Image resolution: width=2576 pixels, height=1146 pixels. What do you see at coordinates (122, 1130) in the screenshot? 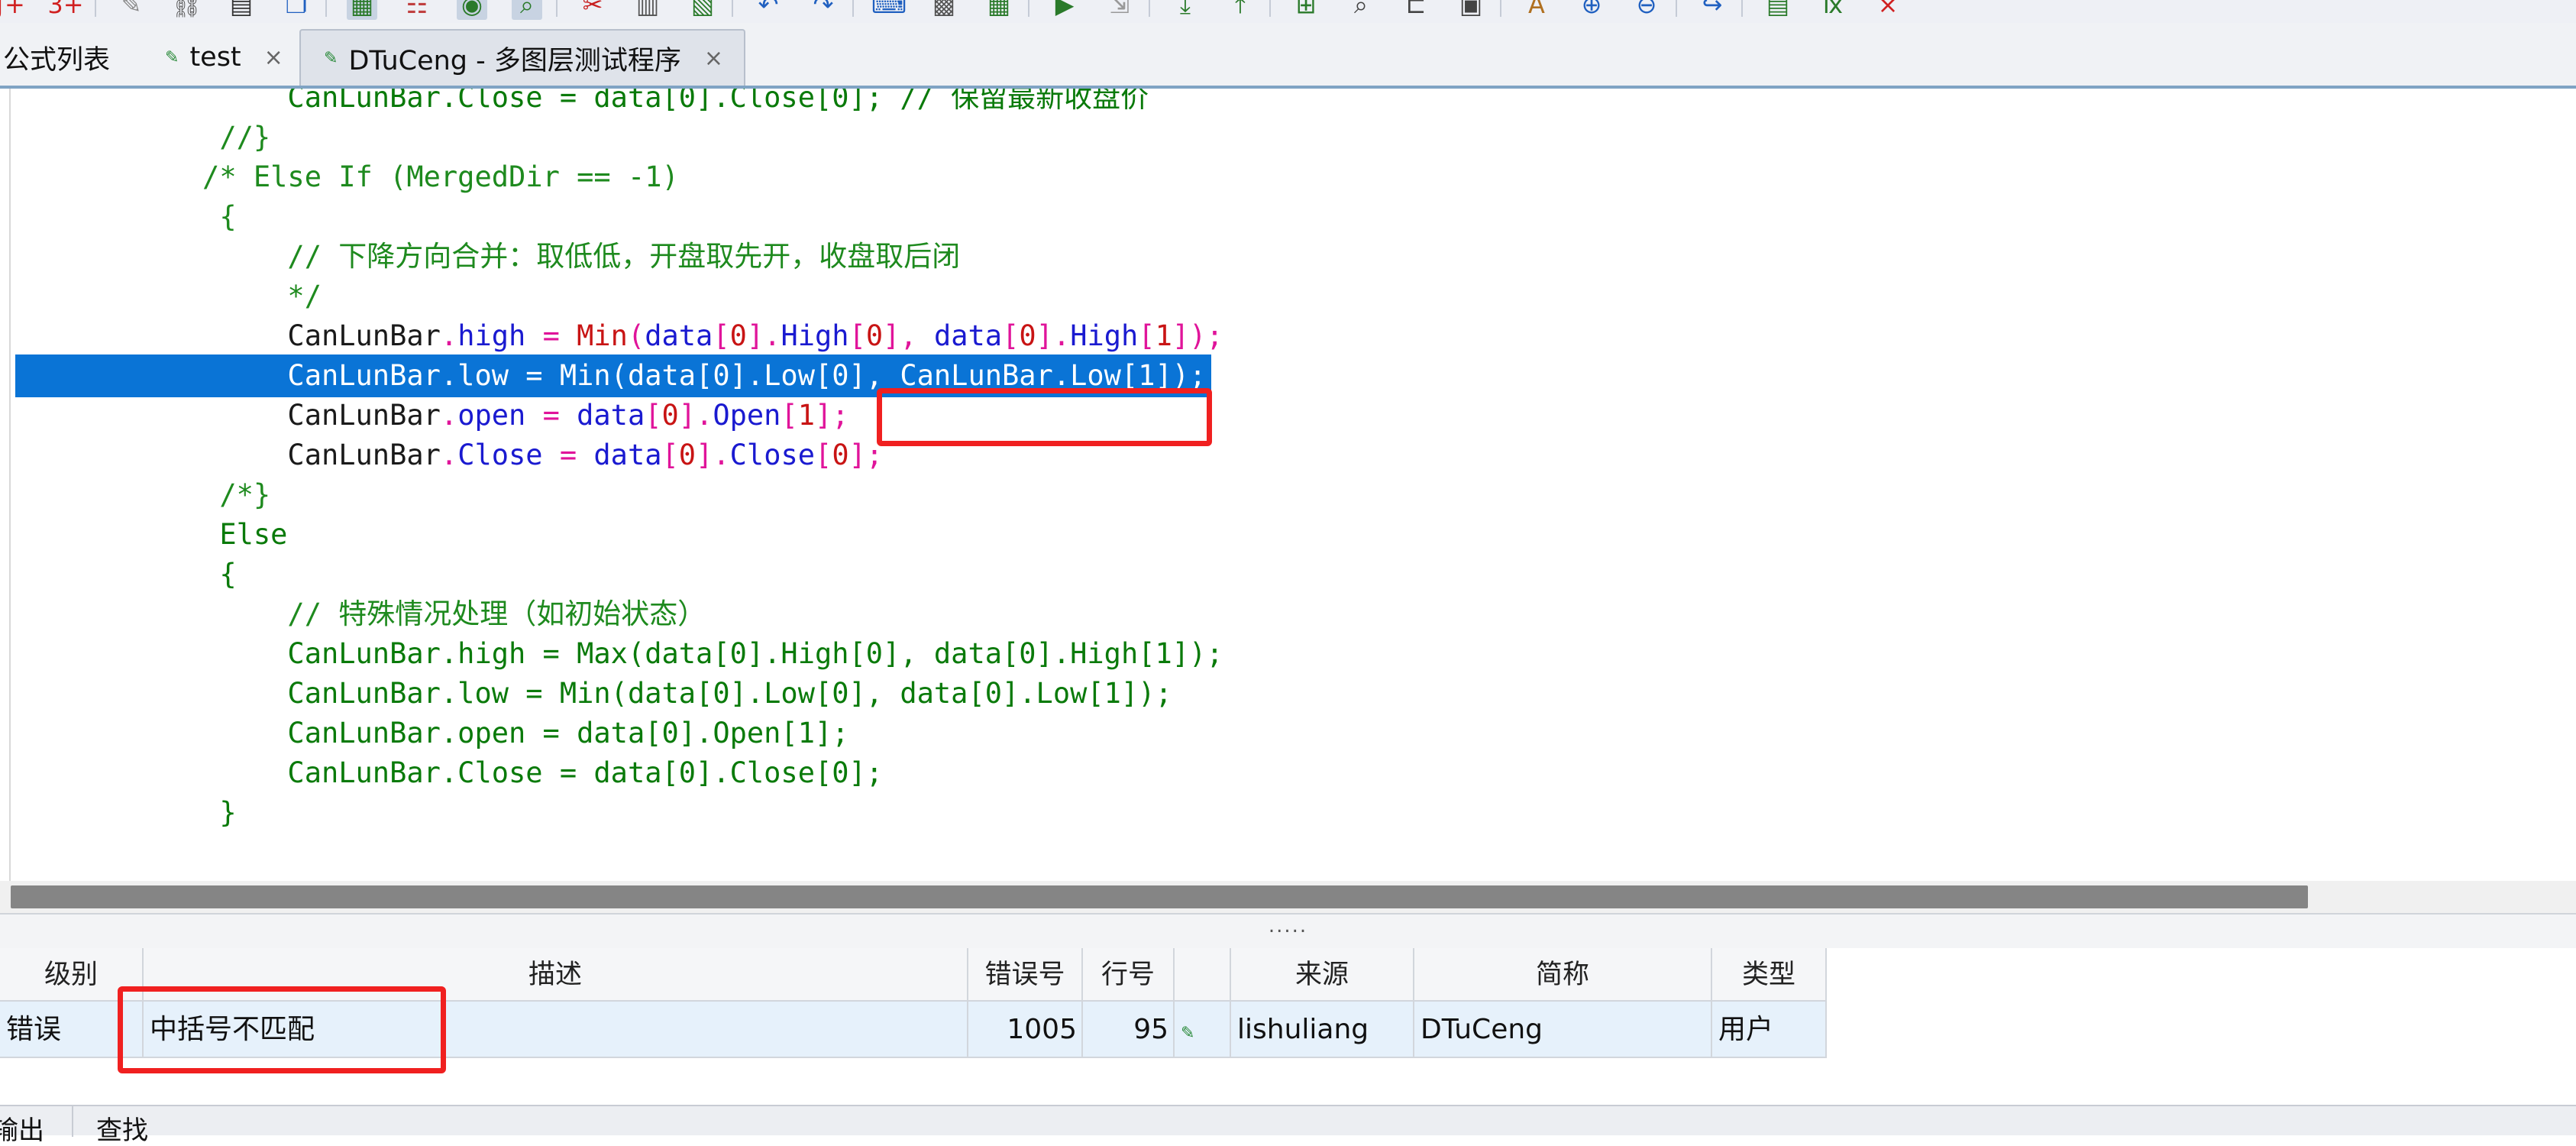
I see `tab-find: 查找` at bounding box center [122, 1130].